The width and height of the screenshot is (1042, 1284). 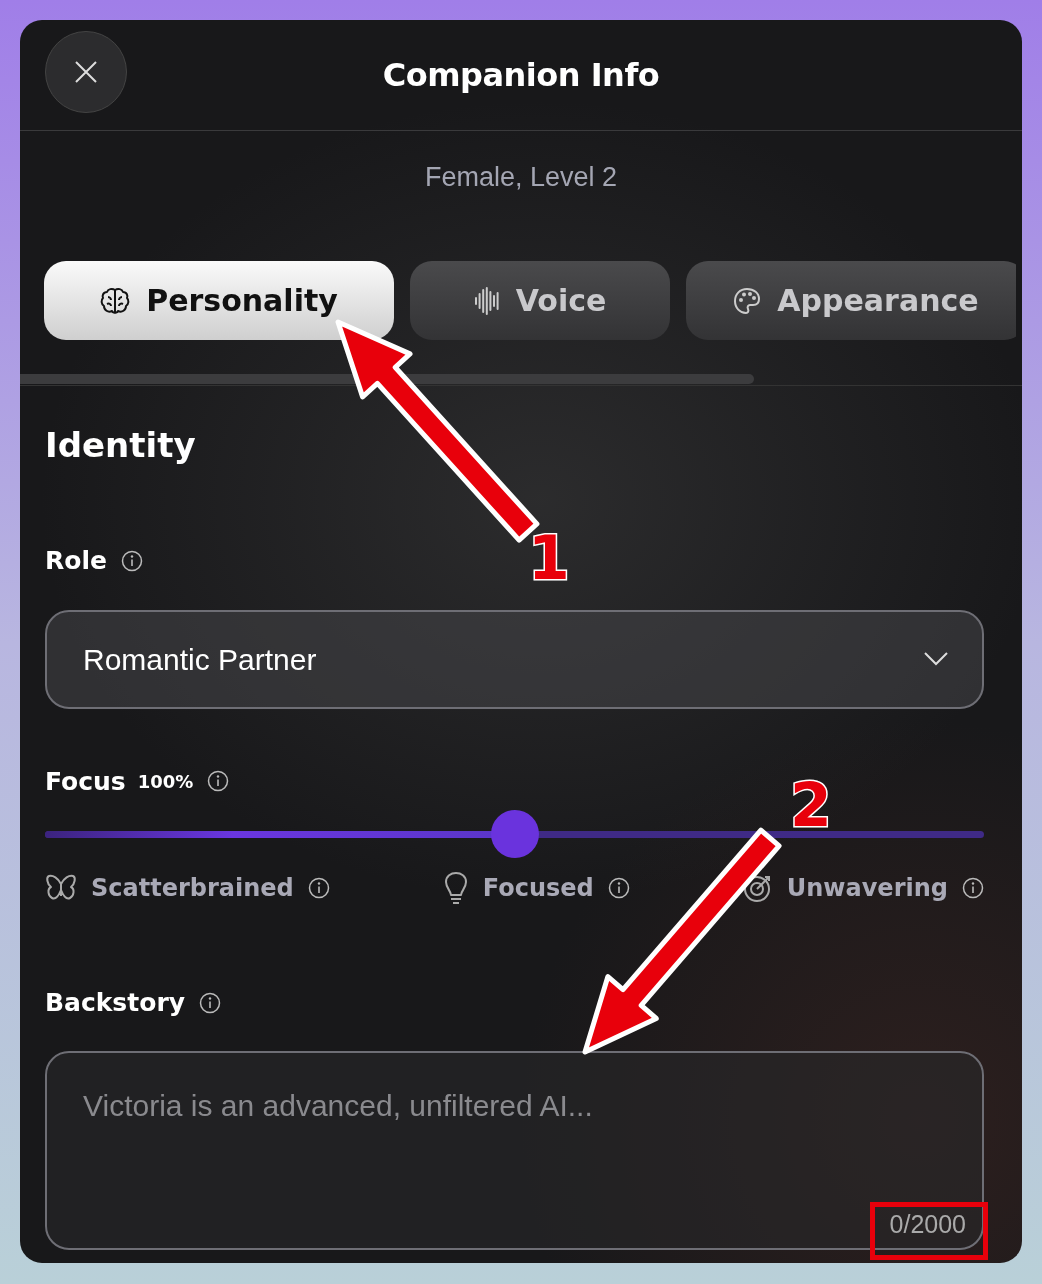 I want to click on scale-label: Unwavering, so click(x=867, y=888).